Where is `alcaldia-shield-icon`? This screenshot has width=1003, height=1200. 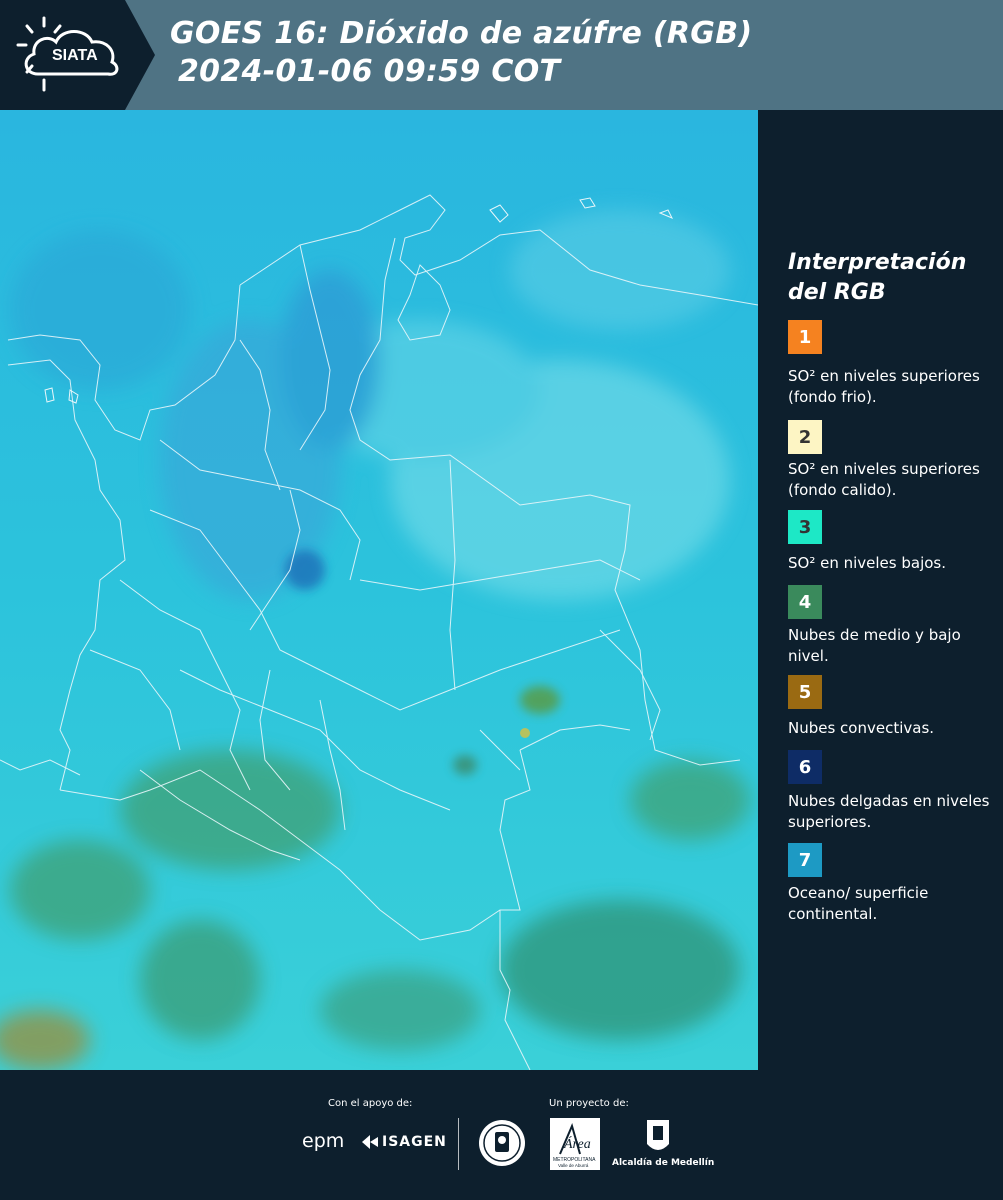
alcaldia-shield-icon is located at coordinates (658, 1135).